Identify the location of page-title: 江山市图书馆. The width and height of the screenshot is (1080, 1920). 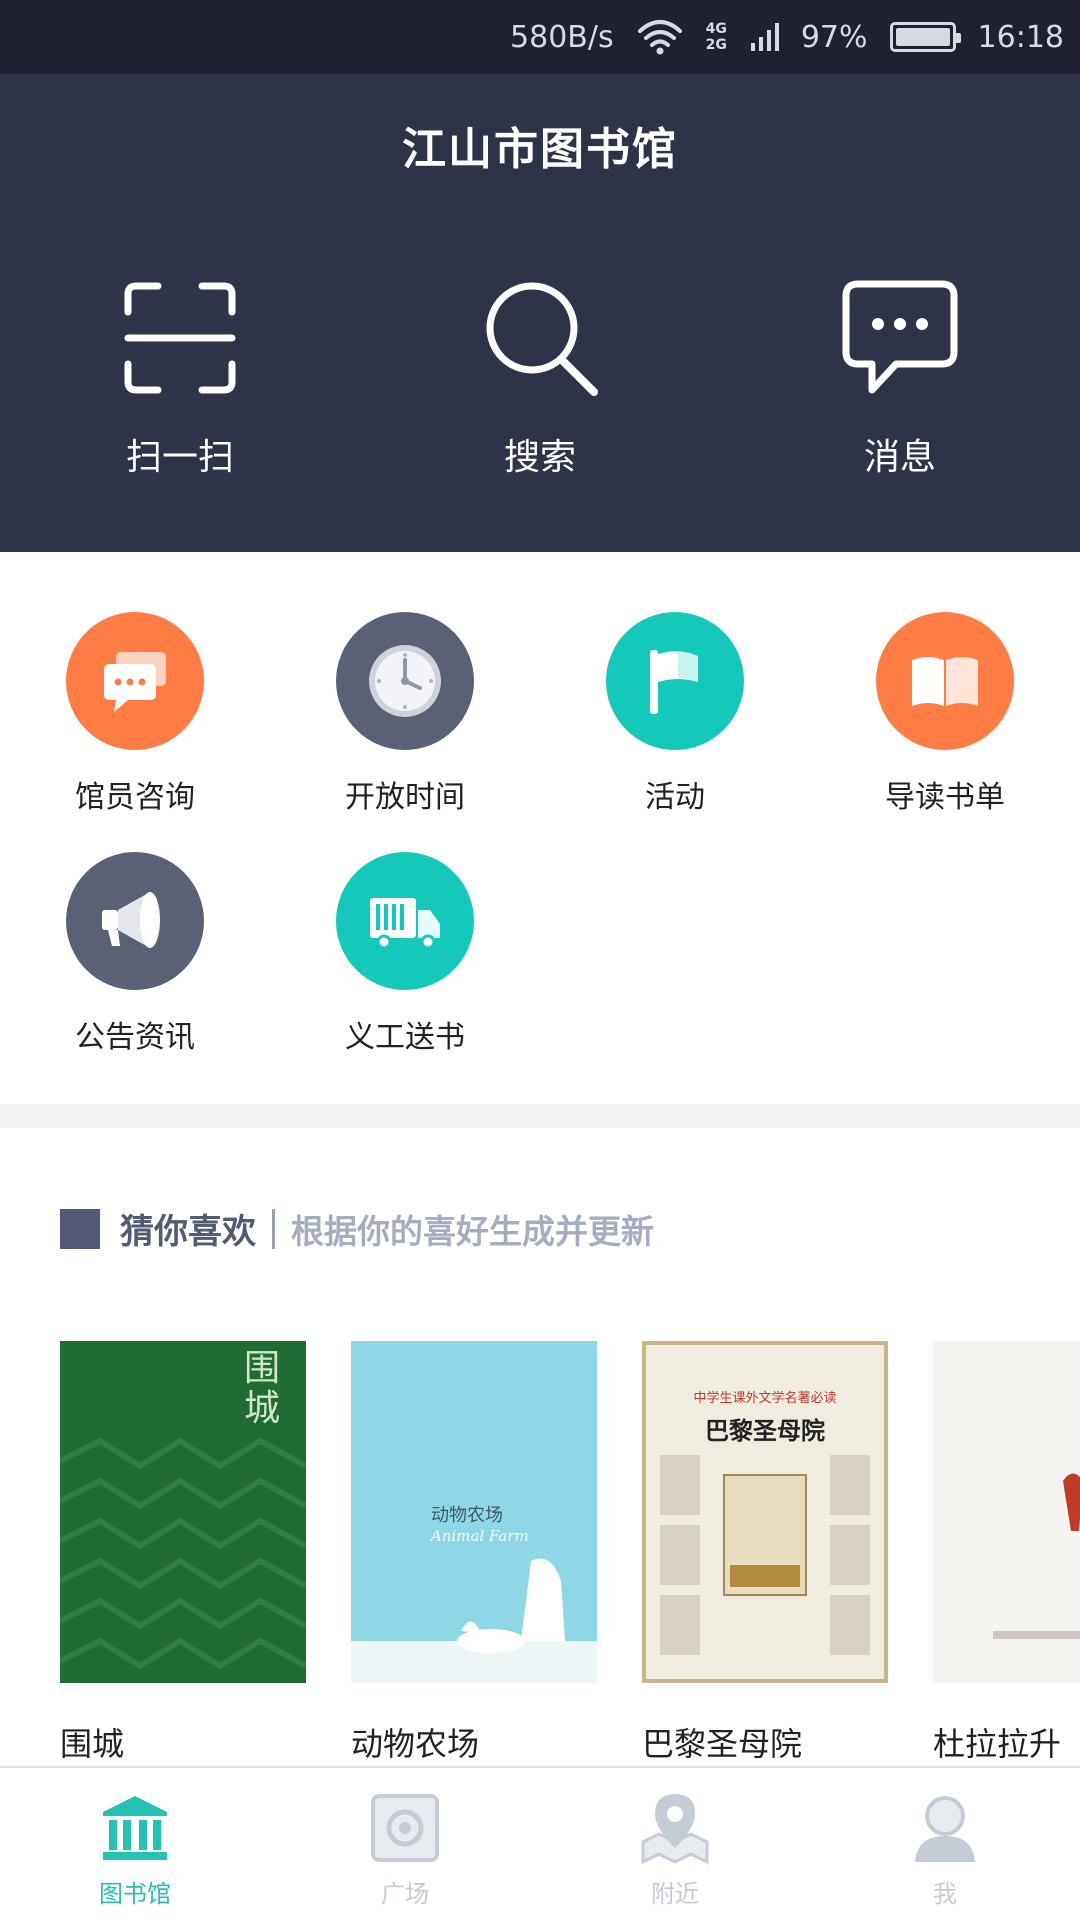
(540, 149).